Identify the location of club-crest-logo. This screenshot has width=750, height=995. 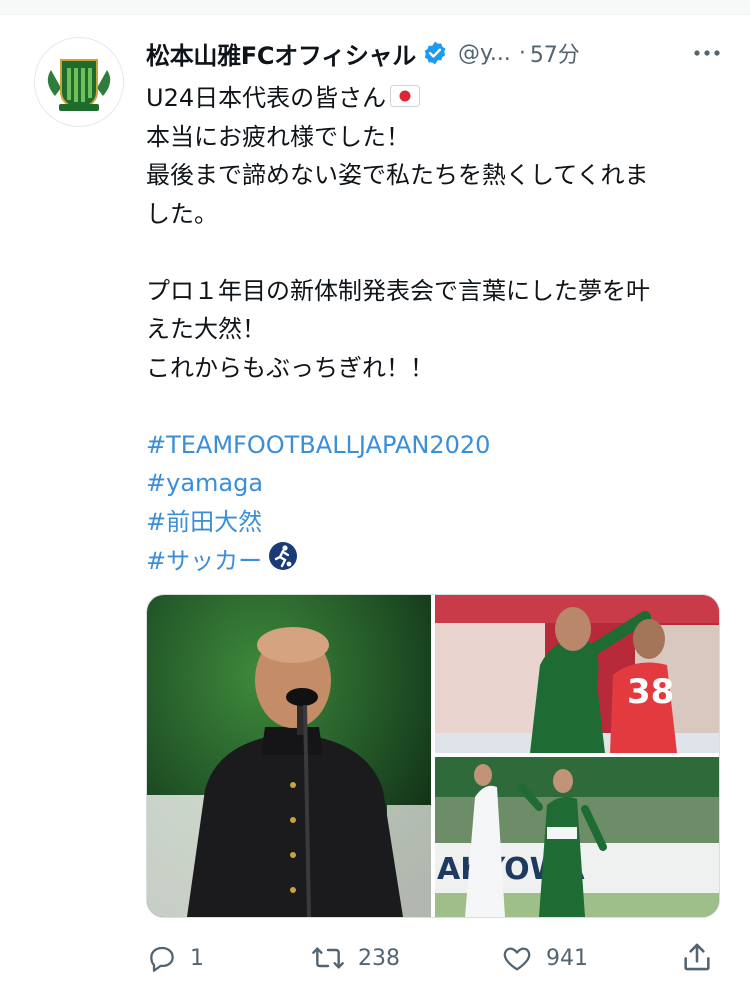
(79, 82).